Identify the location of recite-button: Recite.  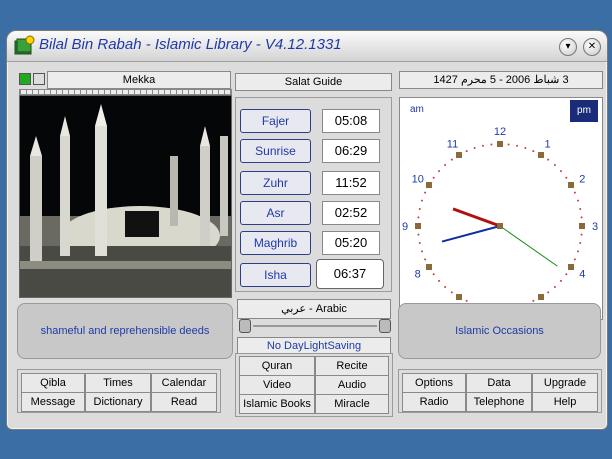
(352, 366).